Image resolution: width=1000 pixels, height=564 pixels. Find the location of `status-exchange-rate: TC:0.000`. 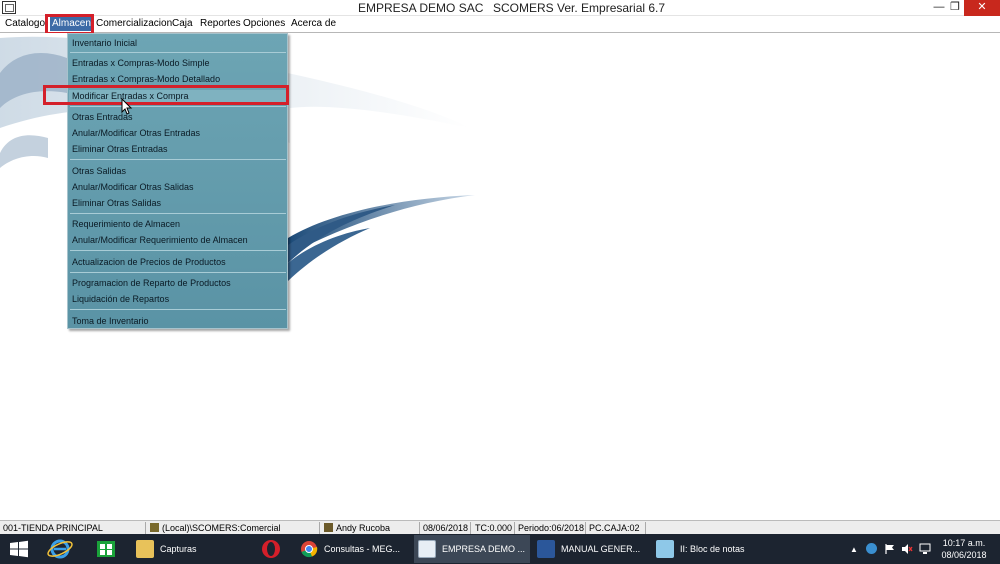

status-exchange-rate: TC:0.000 is located at coordinates (493, 528).